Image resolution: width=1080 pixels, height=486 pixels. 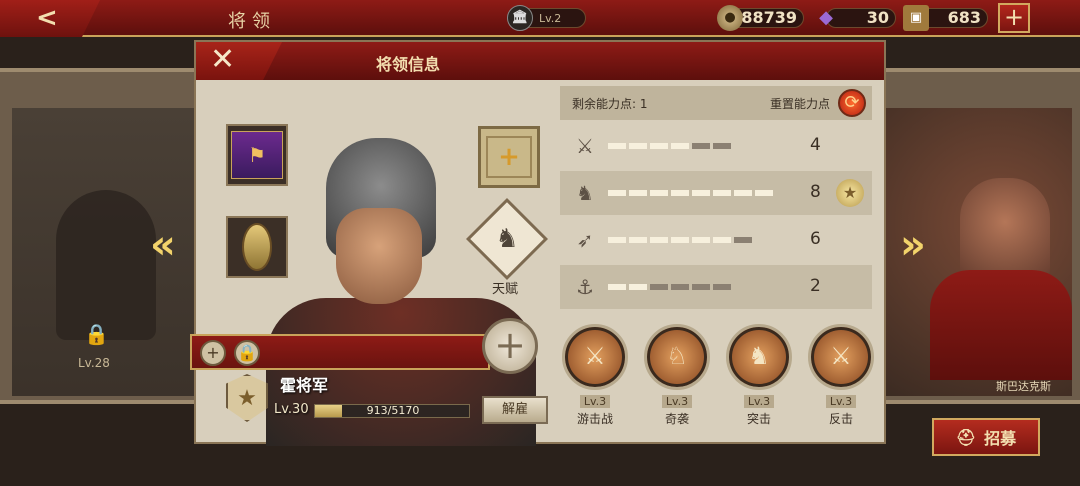 What do you see at coordinates (1000, 438) in the screenshot?
I see `recruit-label: 招募` at bounding box center [1000, 438].